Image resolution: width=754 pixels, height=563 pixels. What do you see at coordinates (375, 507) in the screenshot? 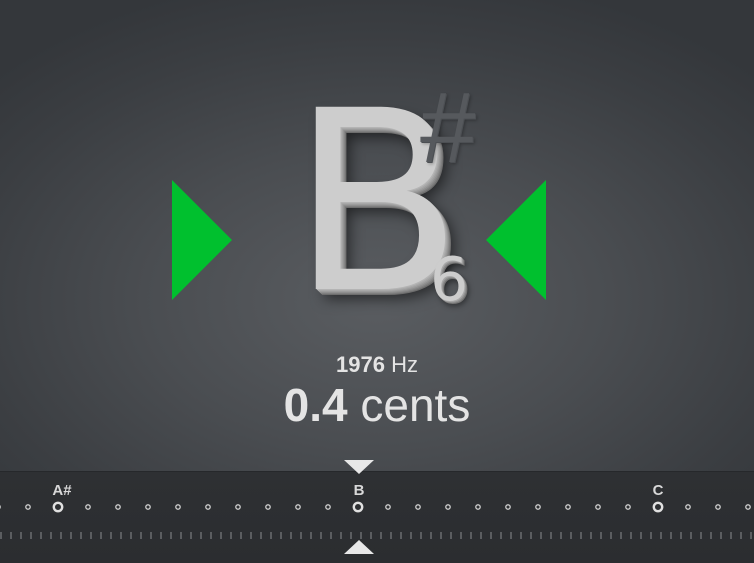
I see `scale-dots` at bounding box center [375, 507].